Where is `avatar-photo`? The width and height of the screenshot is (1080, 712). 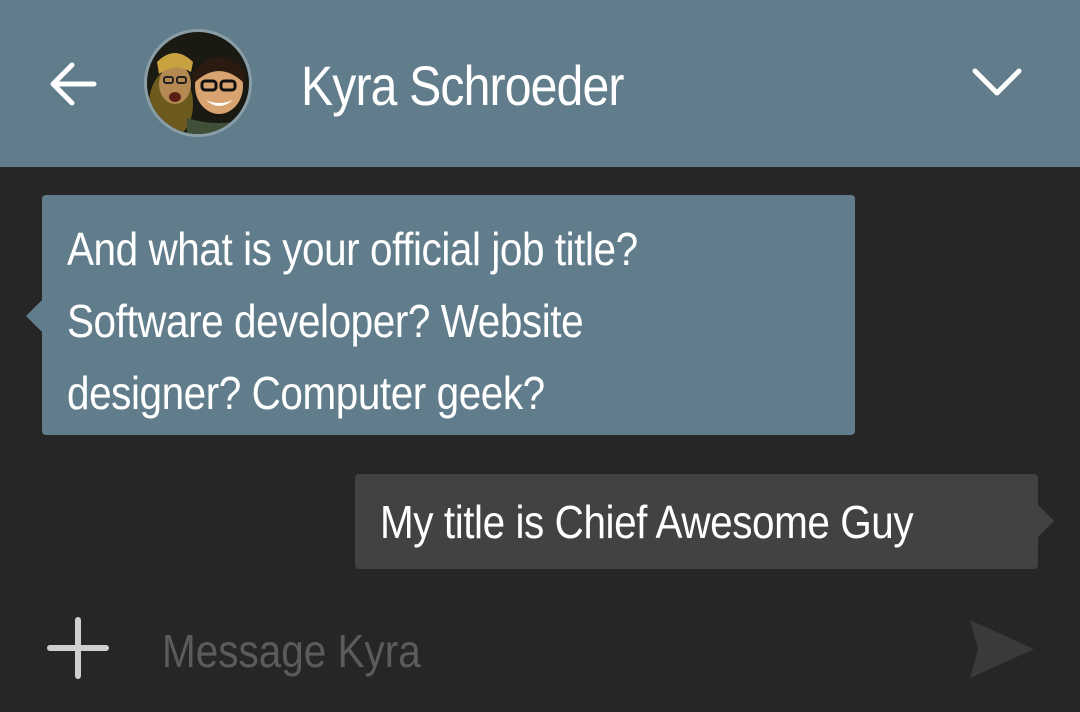 avatar-photo is located at coordinates (198, 83).